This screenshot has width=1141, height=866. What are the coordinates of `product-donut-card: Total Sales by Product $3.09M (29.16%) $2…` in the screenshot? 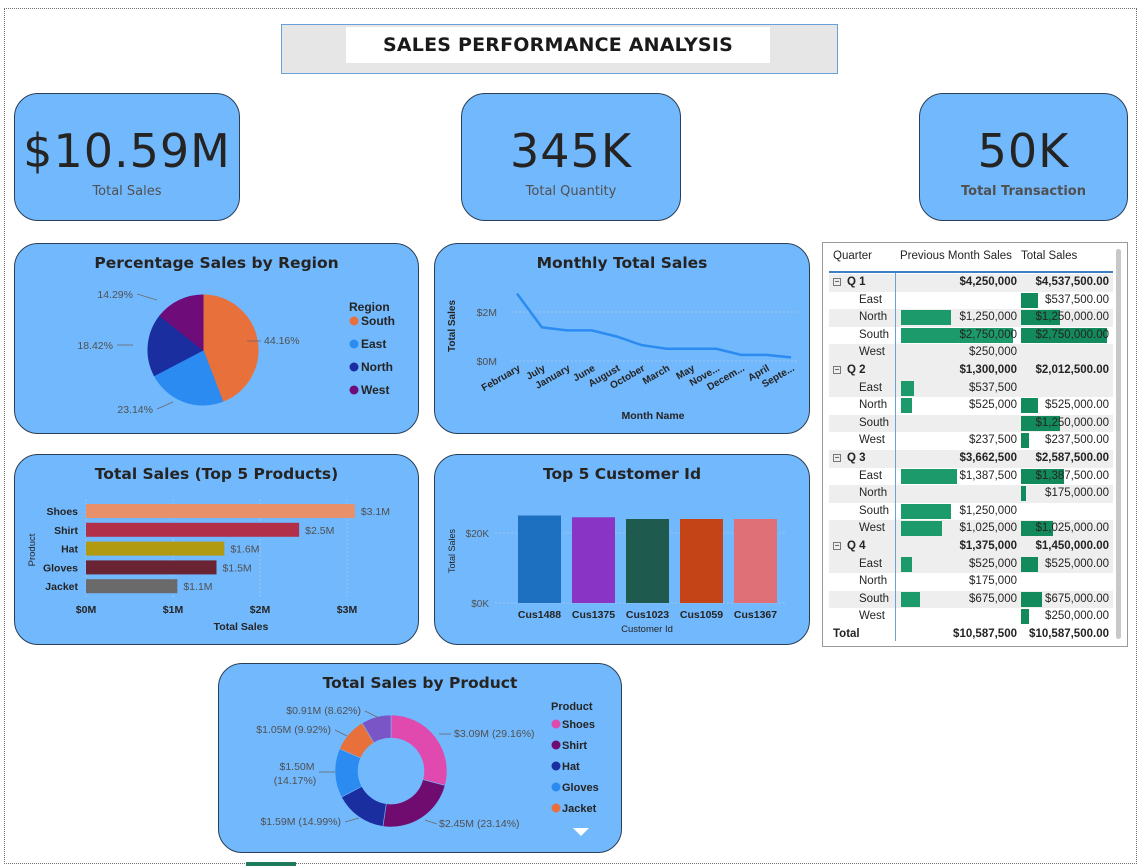 It's located at (420, 758).